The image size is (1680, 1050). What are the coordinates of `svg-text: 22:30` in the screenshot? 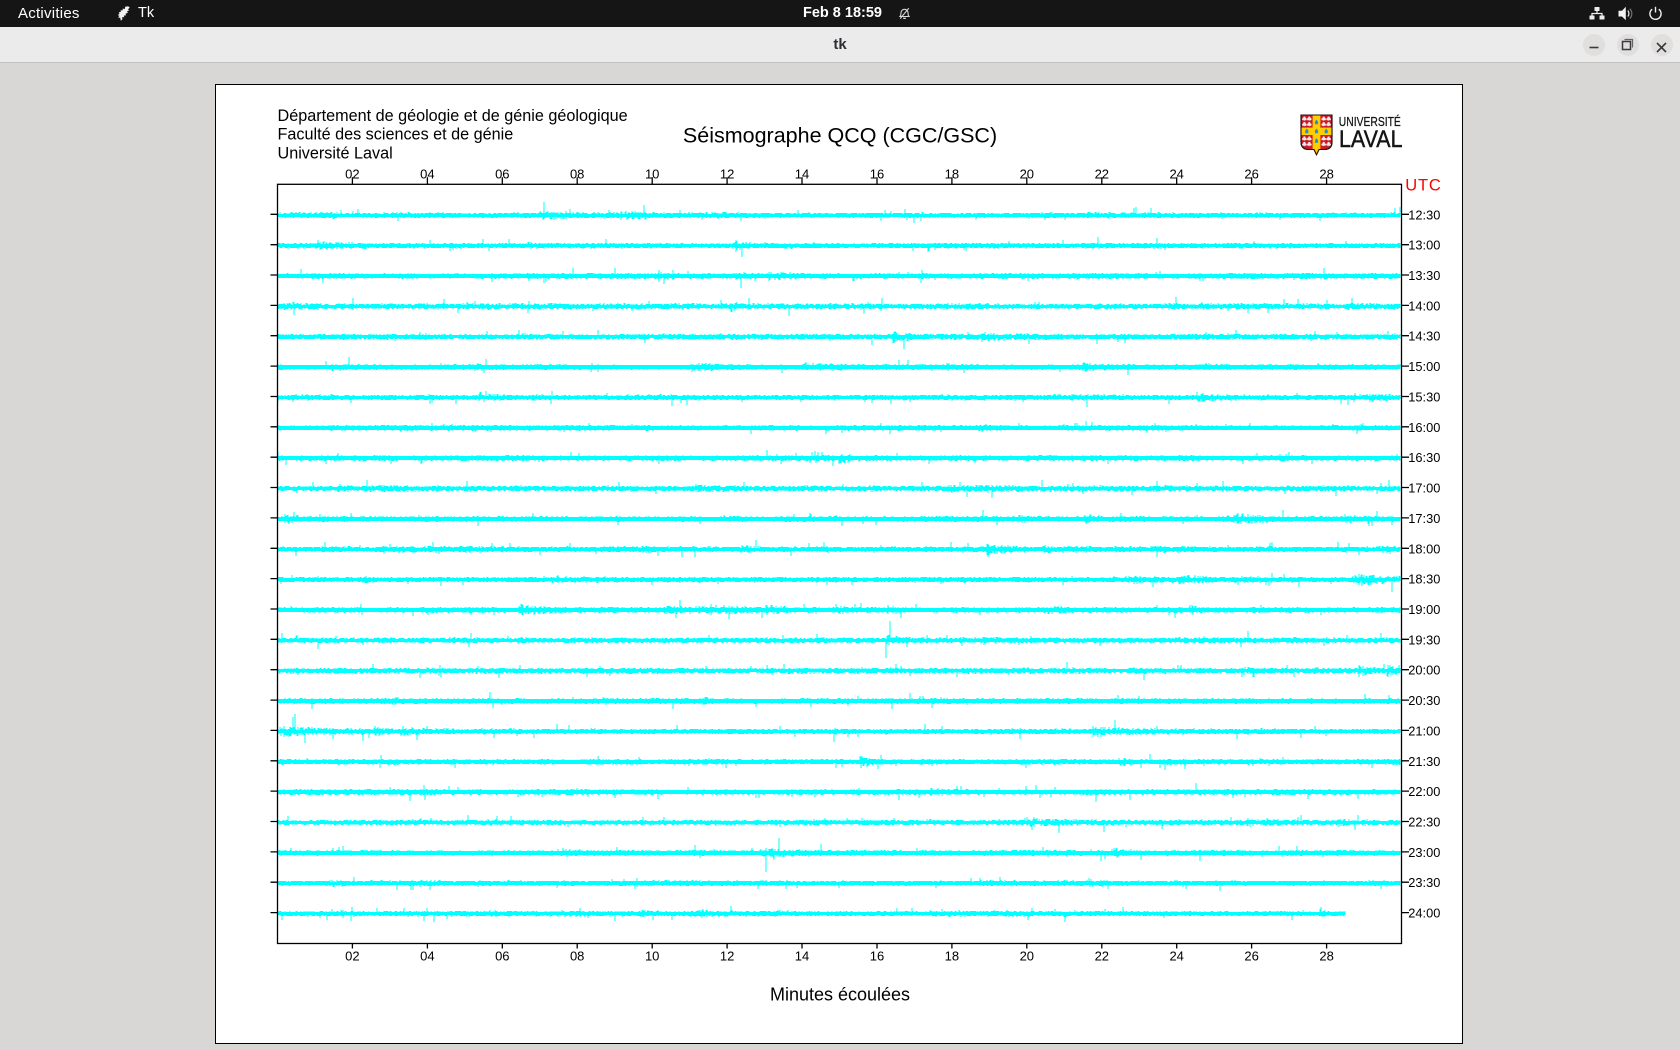 It's located at (1424, 822).